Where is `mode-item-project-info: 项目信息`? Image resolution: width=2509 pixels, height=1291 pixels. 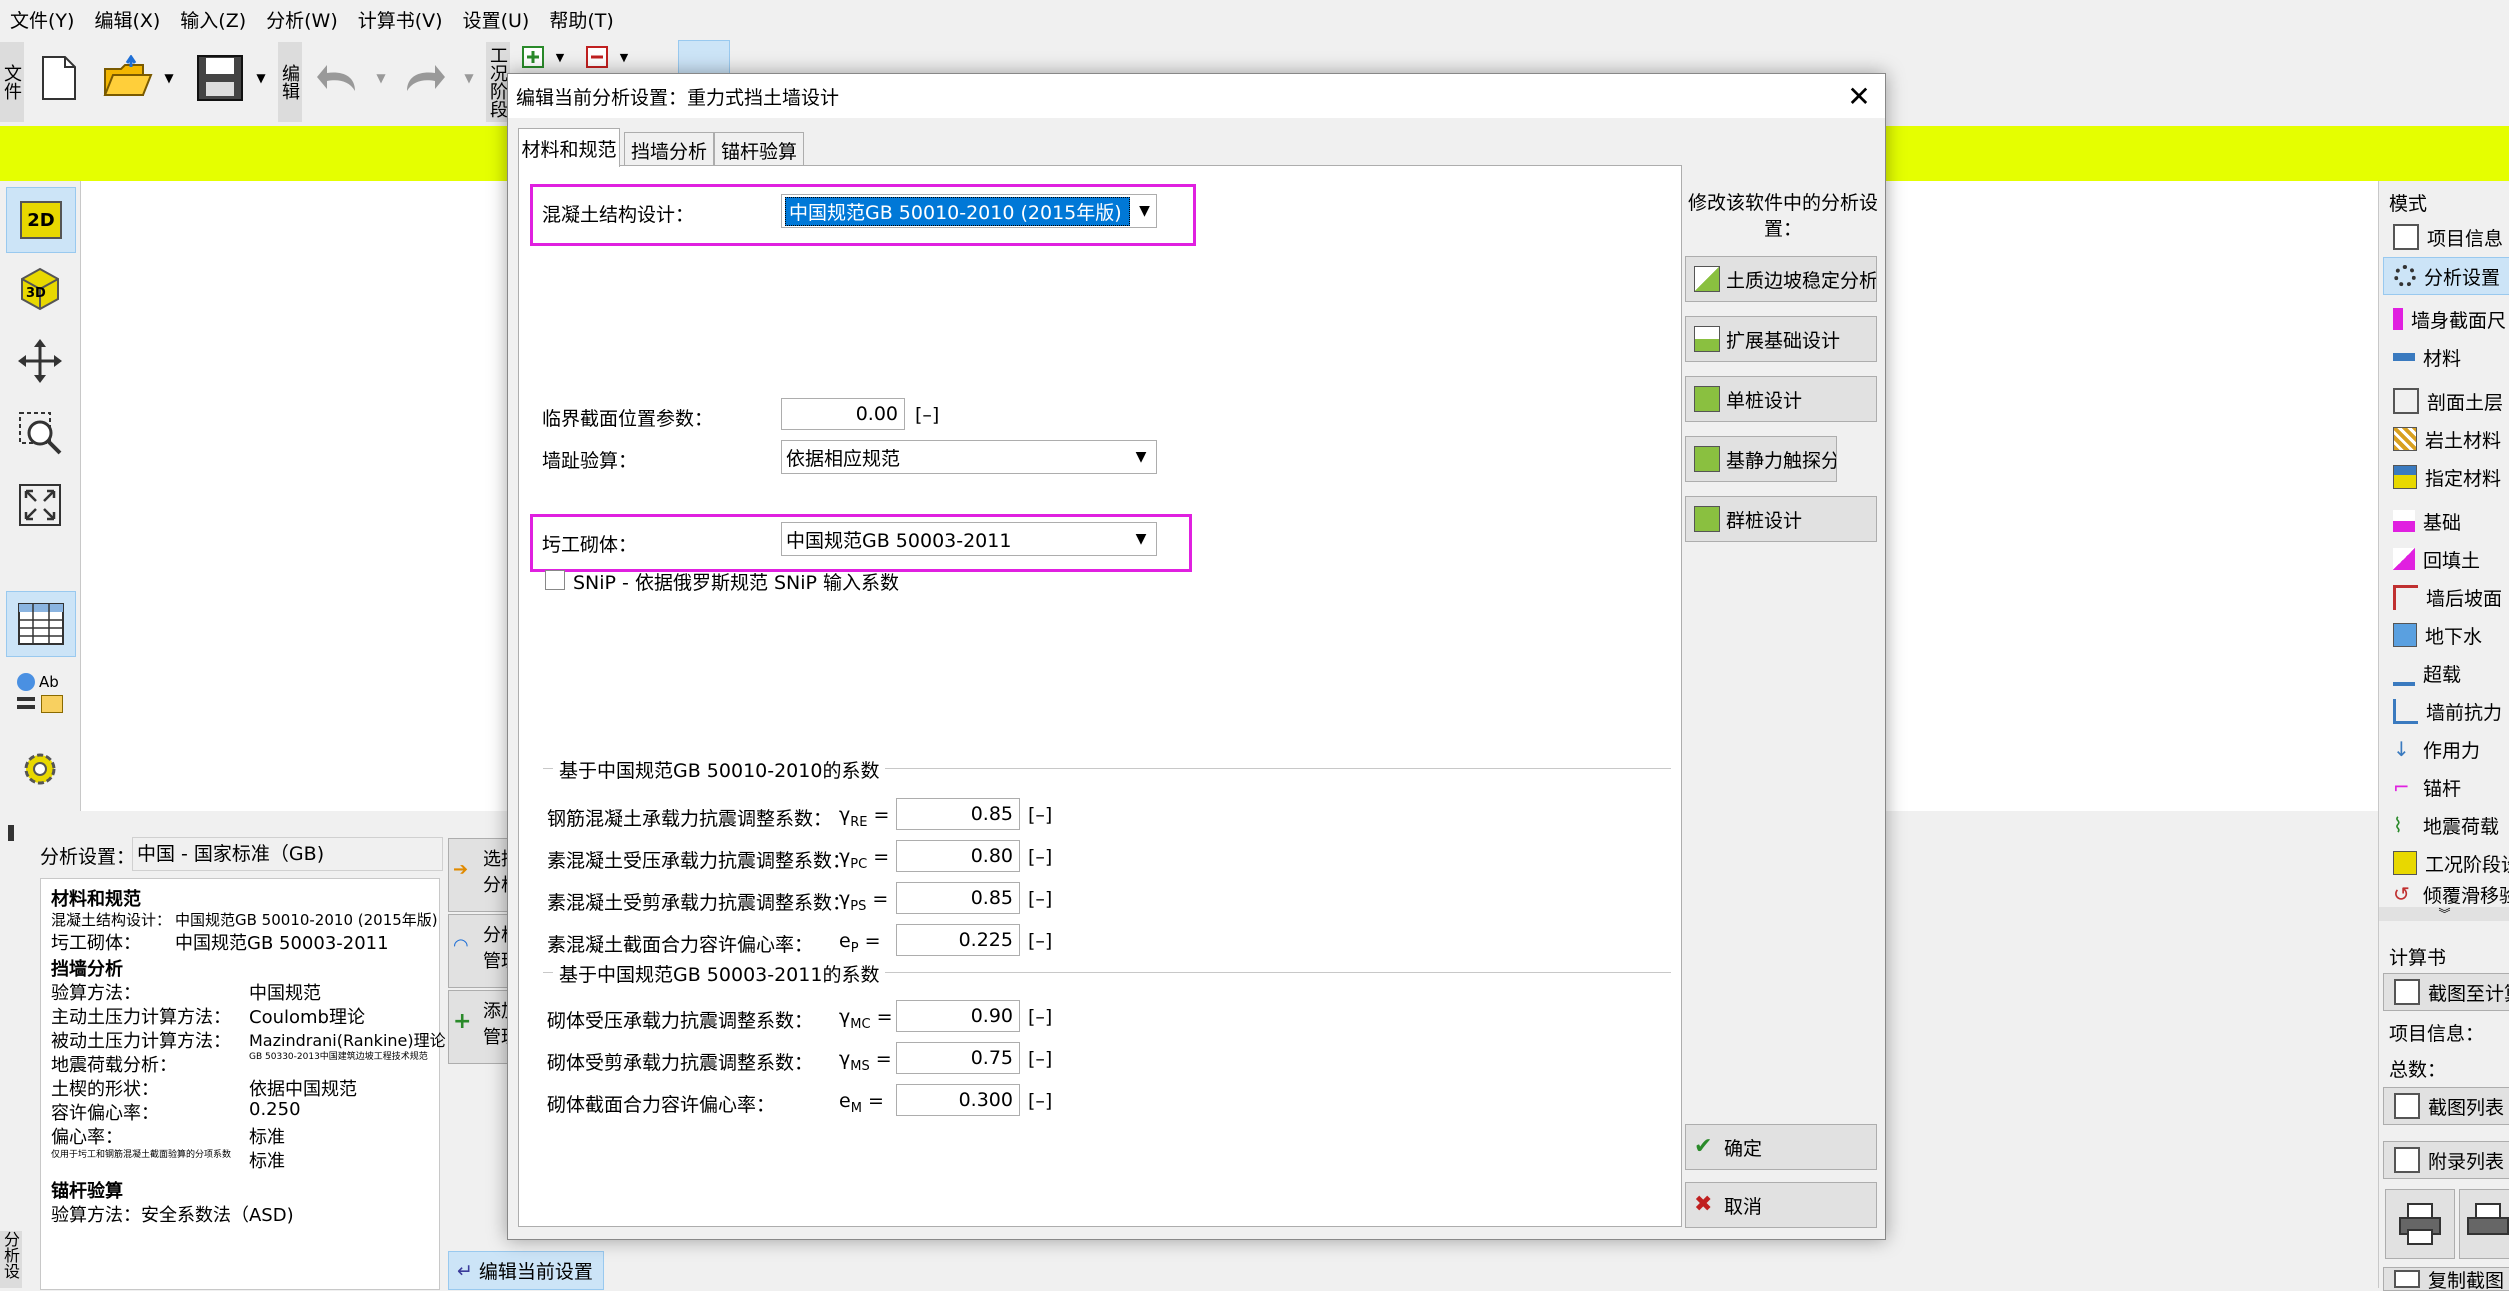
mode-item-project-info: 项目信息 is located at coordinates (2446, 237).